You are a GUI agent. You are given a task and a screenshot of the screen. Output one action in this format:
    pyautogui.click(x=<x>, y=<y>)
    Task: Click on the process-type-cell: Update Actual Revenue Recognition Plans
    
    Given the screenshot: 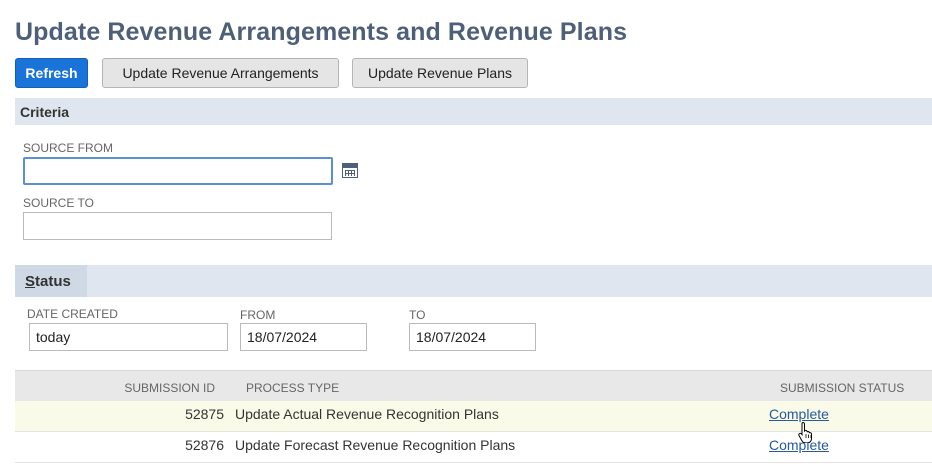 What is the action you would take?
    pyautogui.click(x=367, y=414)
    